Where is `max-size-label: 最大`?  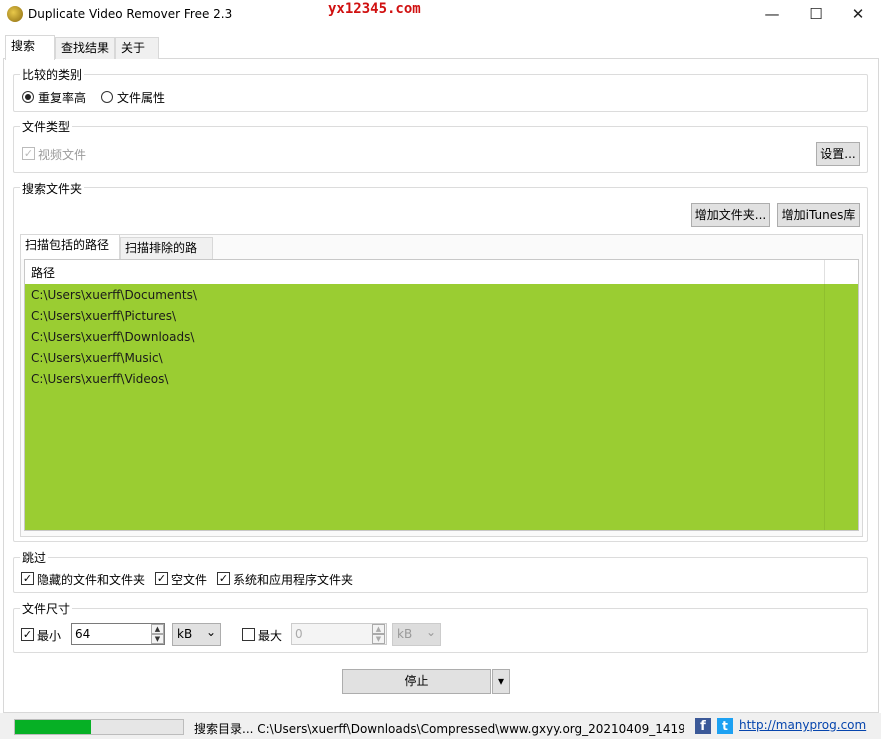 max-size-label: 最大 is located at coordinates (270, 635).